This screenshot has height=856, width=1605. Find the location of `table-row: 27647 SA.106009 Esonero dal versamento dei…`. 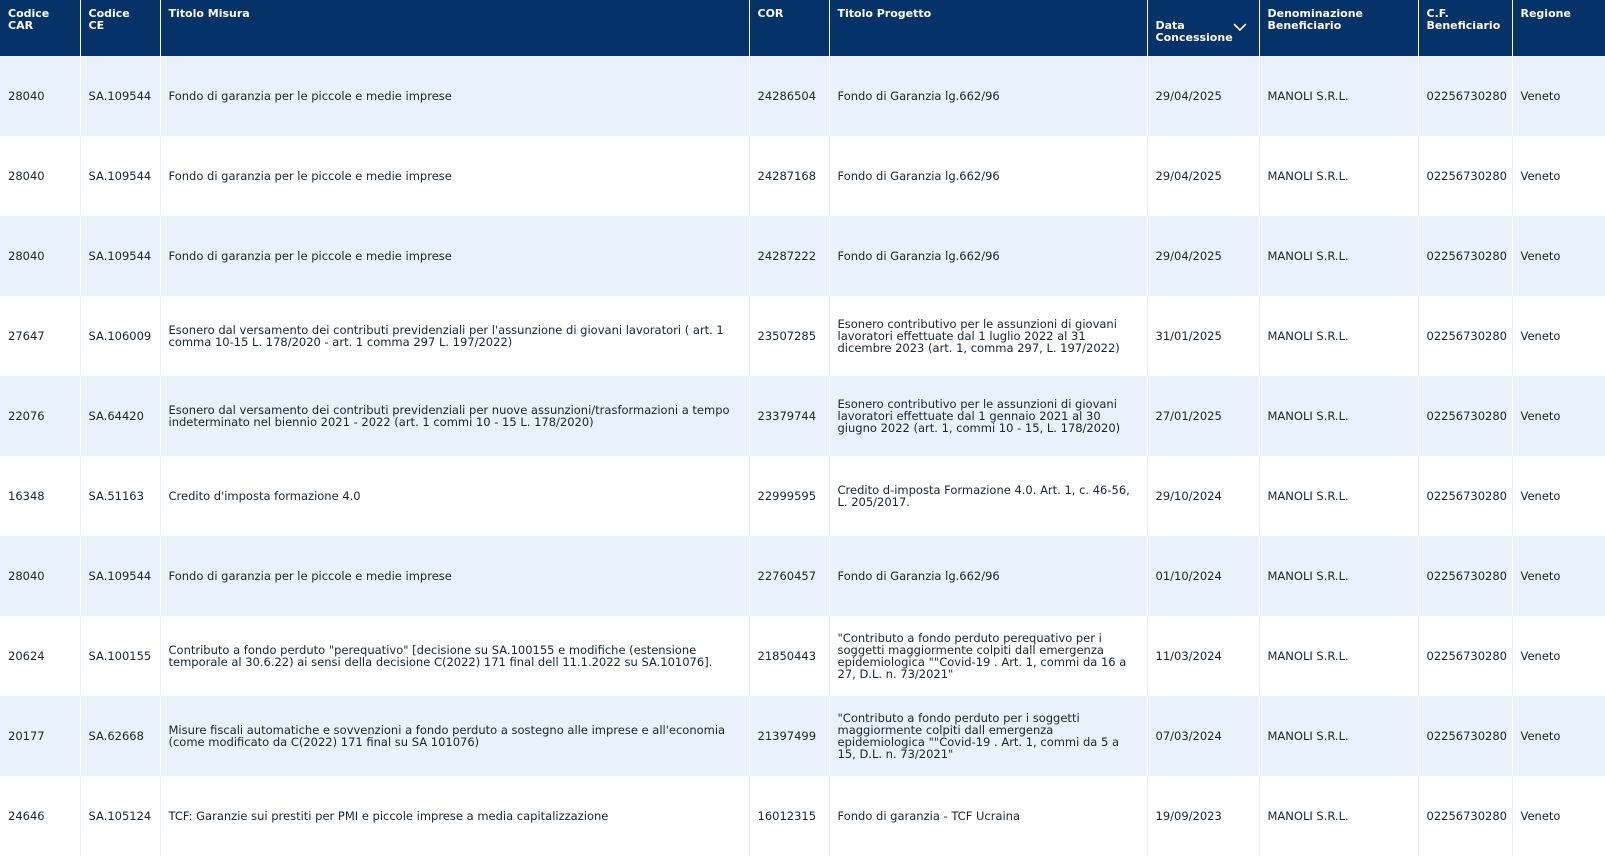

table-row: 27647 SA.106009 Esonero dal versamento dei… is located at coordinates (802, 336).